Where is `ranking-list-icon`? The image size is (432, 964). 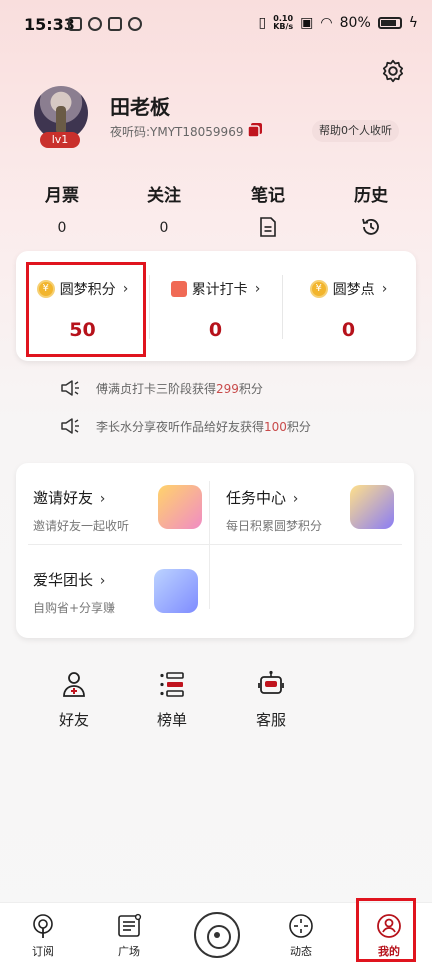
ranking-list-icon is located at coordinates (172, 684).